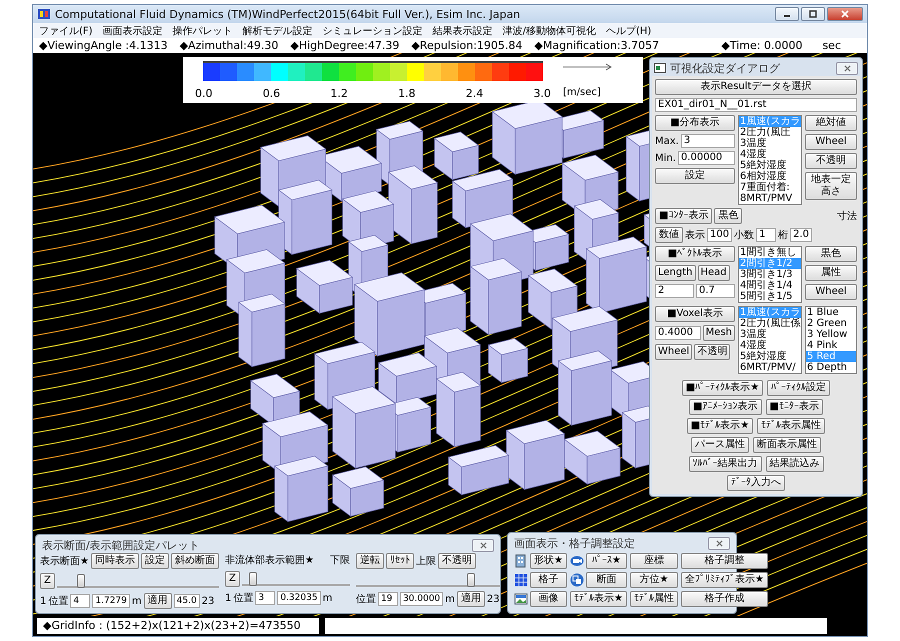 The image size is (900, 641). Describe the element at coordinates (132, 31) in the screenshot. I see `menu-item: 画面表示設定` at that location.